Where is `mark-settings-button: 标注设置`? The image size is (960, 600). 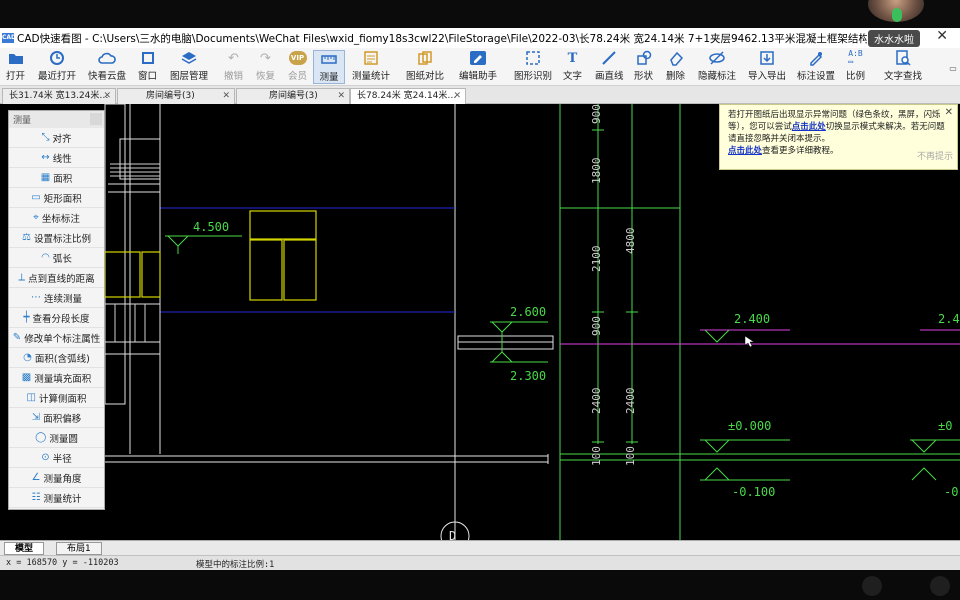
mark-settings-button: 标注设置 is located at coordinates (816, 66).